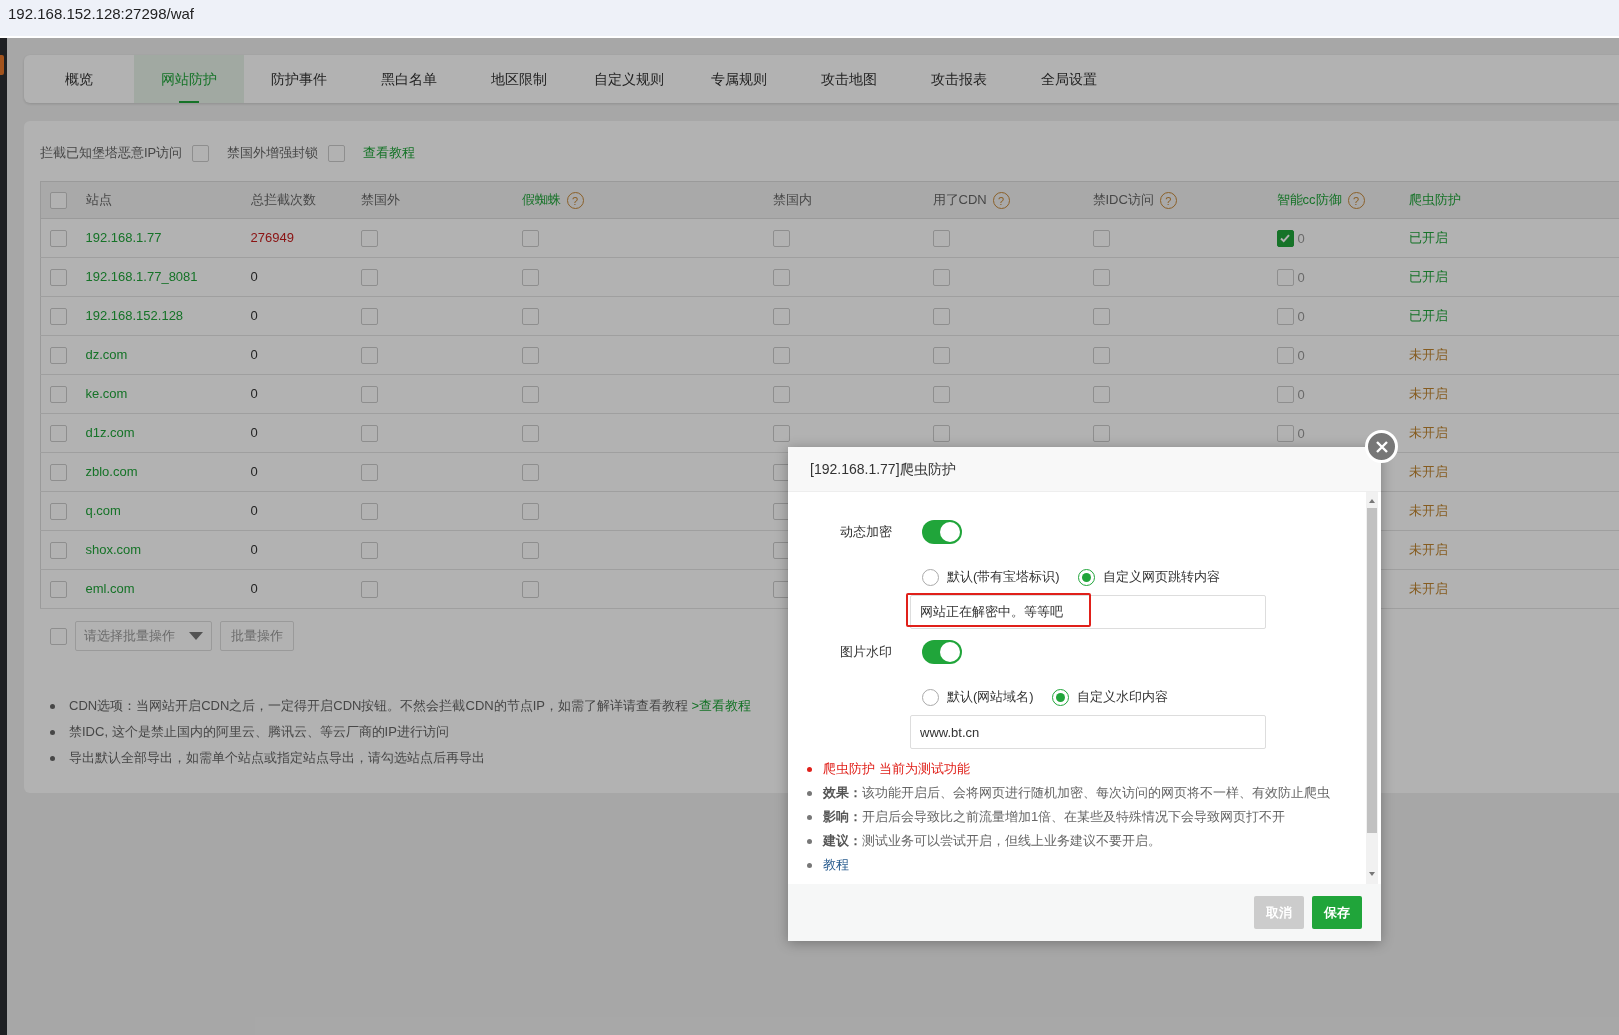  I want to click on site-link: ke.com, so click(106, 394).